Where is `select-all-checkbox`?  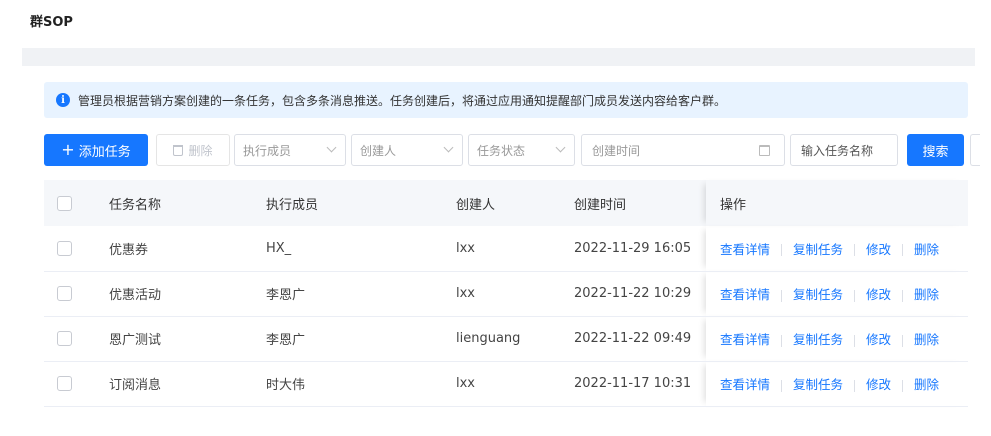 select-all-checkbox is located at coordinates (64, 203).